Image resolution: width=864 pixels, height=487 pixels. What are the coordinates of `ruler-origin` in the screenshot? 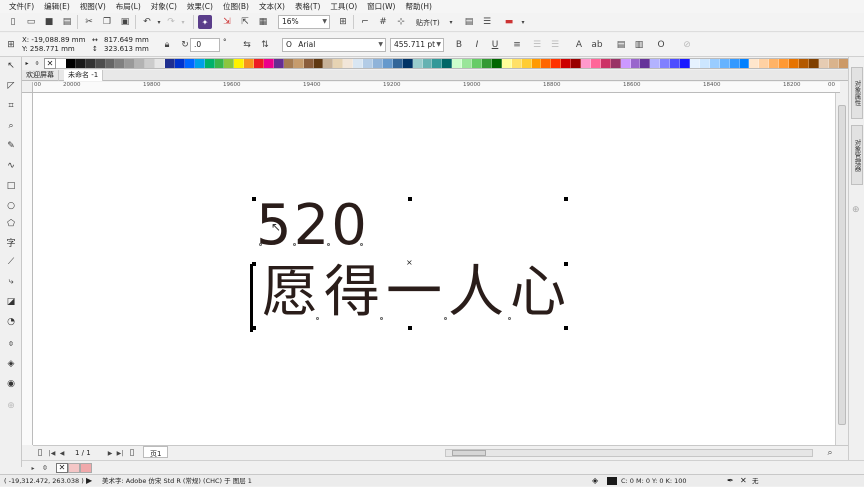 It's located at (27, 87).